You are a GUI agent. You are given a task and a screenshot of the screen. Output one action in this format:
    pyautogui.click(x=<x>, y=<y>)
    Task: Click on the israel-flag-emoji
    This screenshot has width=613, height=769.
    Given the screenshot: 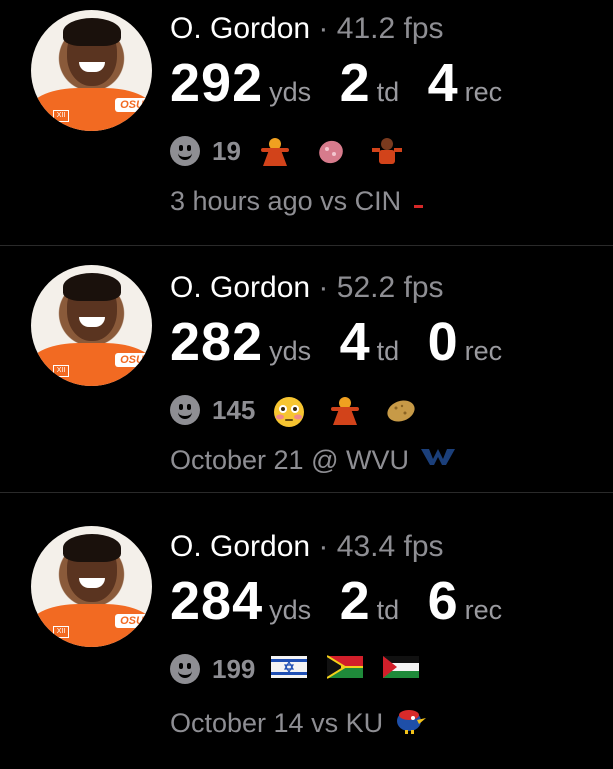 What is the action you would take?
    pyautogui.click(x=289, y=669)
    